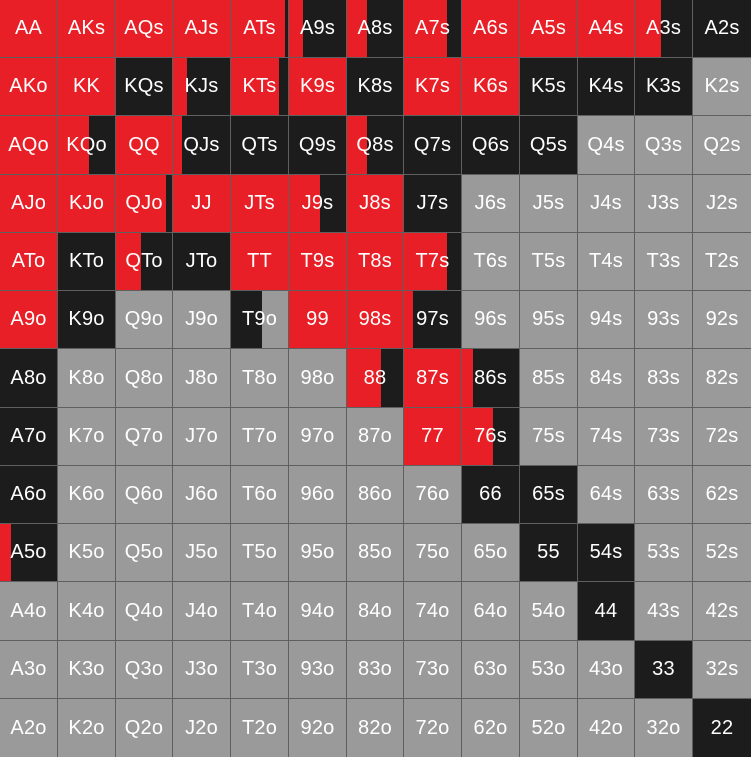 The image size is (751, 757). Describe the element at coordinates (606, 611) in the screenshot. I see `hand-cell: 44` at that location.